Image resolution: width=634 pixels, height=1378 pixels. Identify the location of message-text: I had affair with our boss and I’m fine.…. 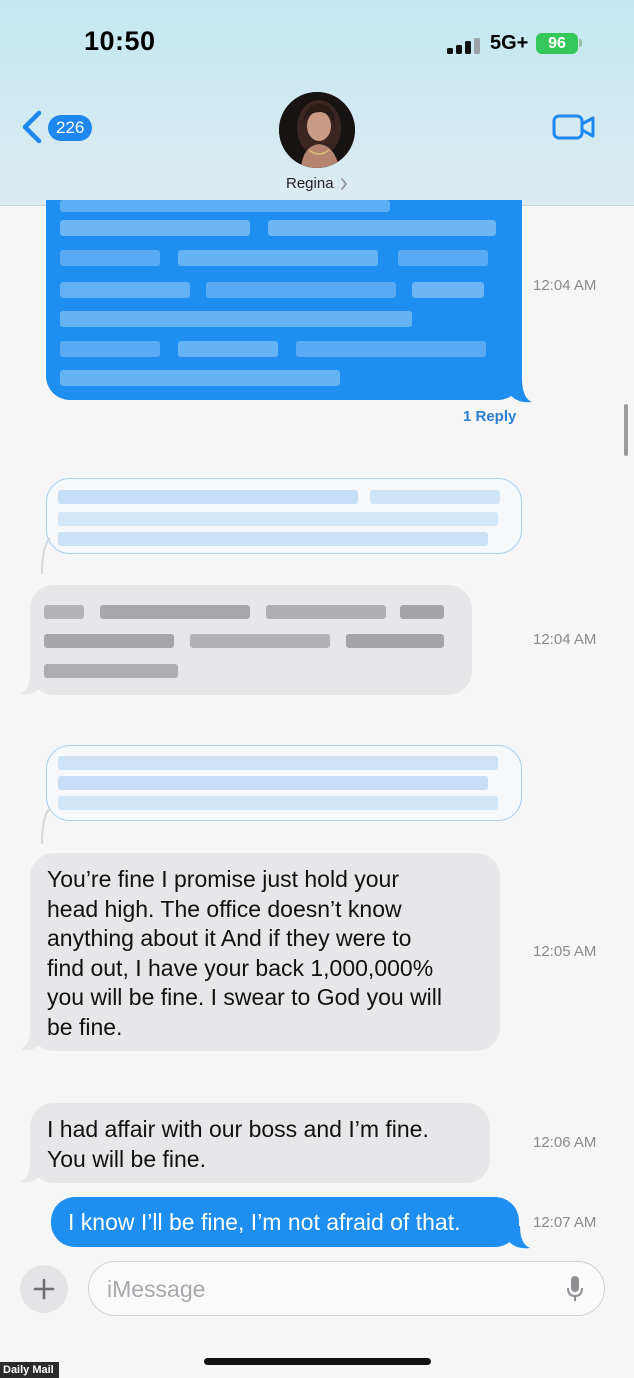
(238, 1144).